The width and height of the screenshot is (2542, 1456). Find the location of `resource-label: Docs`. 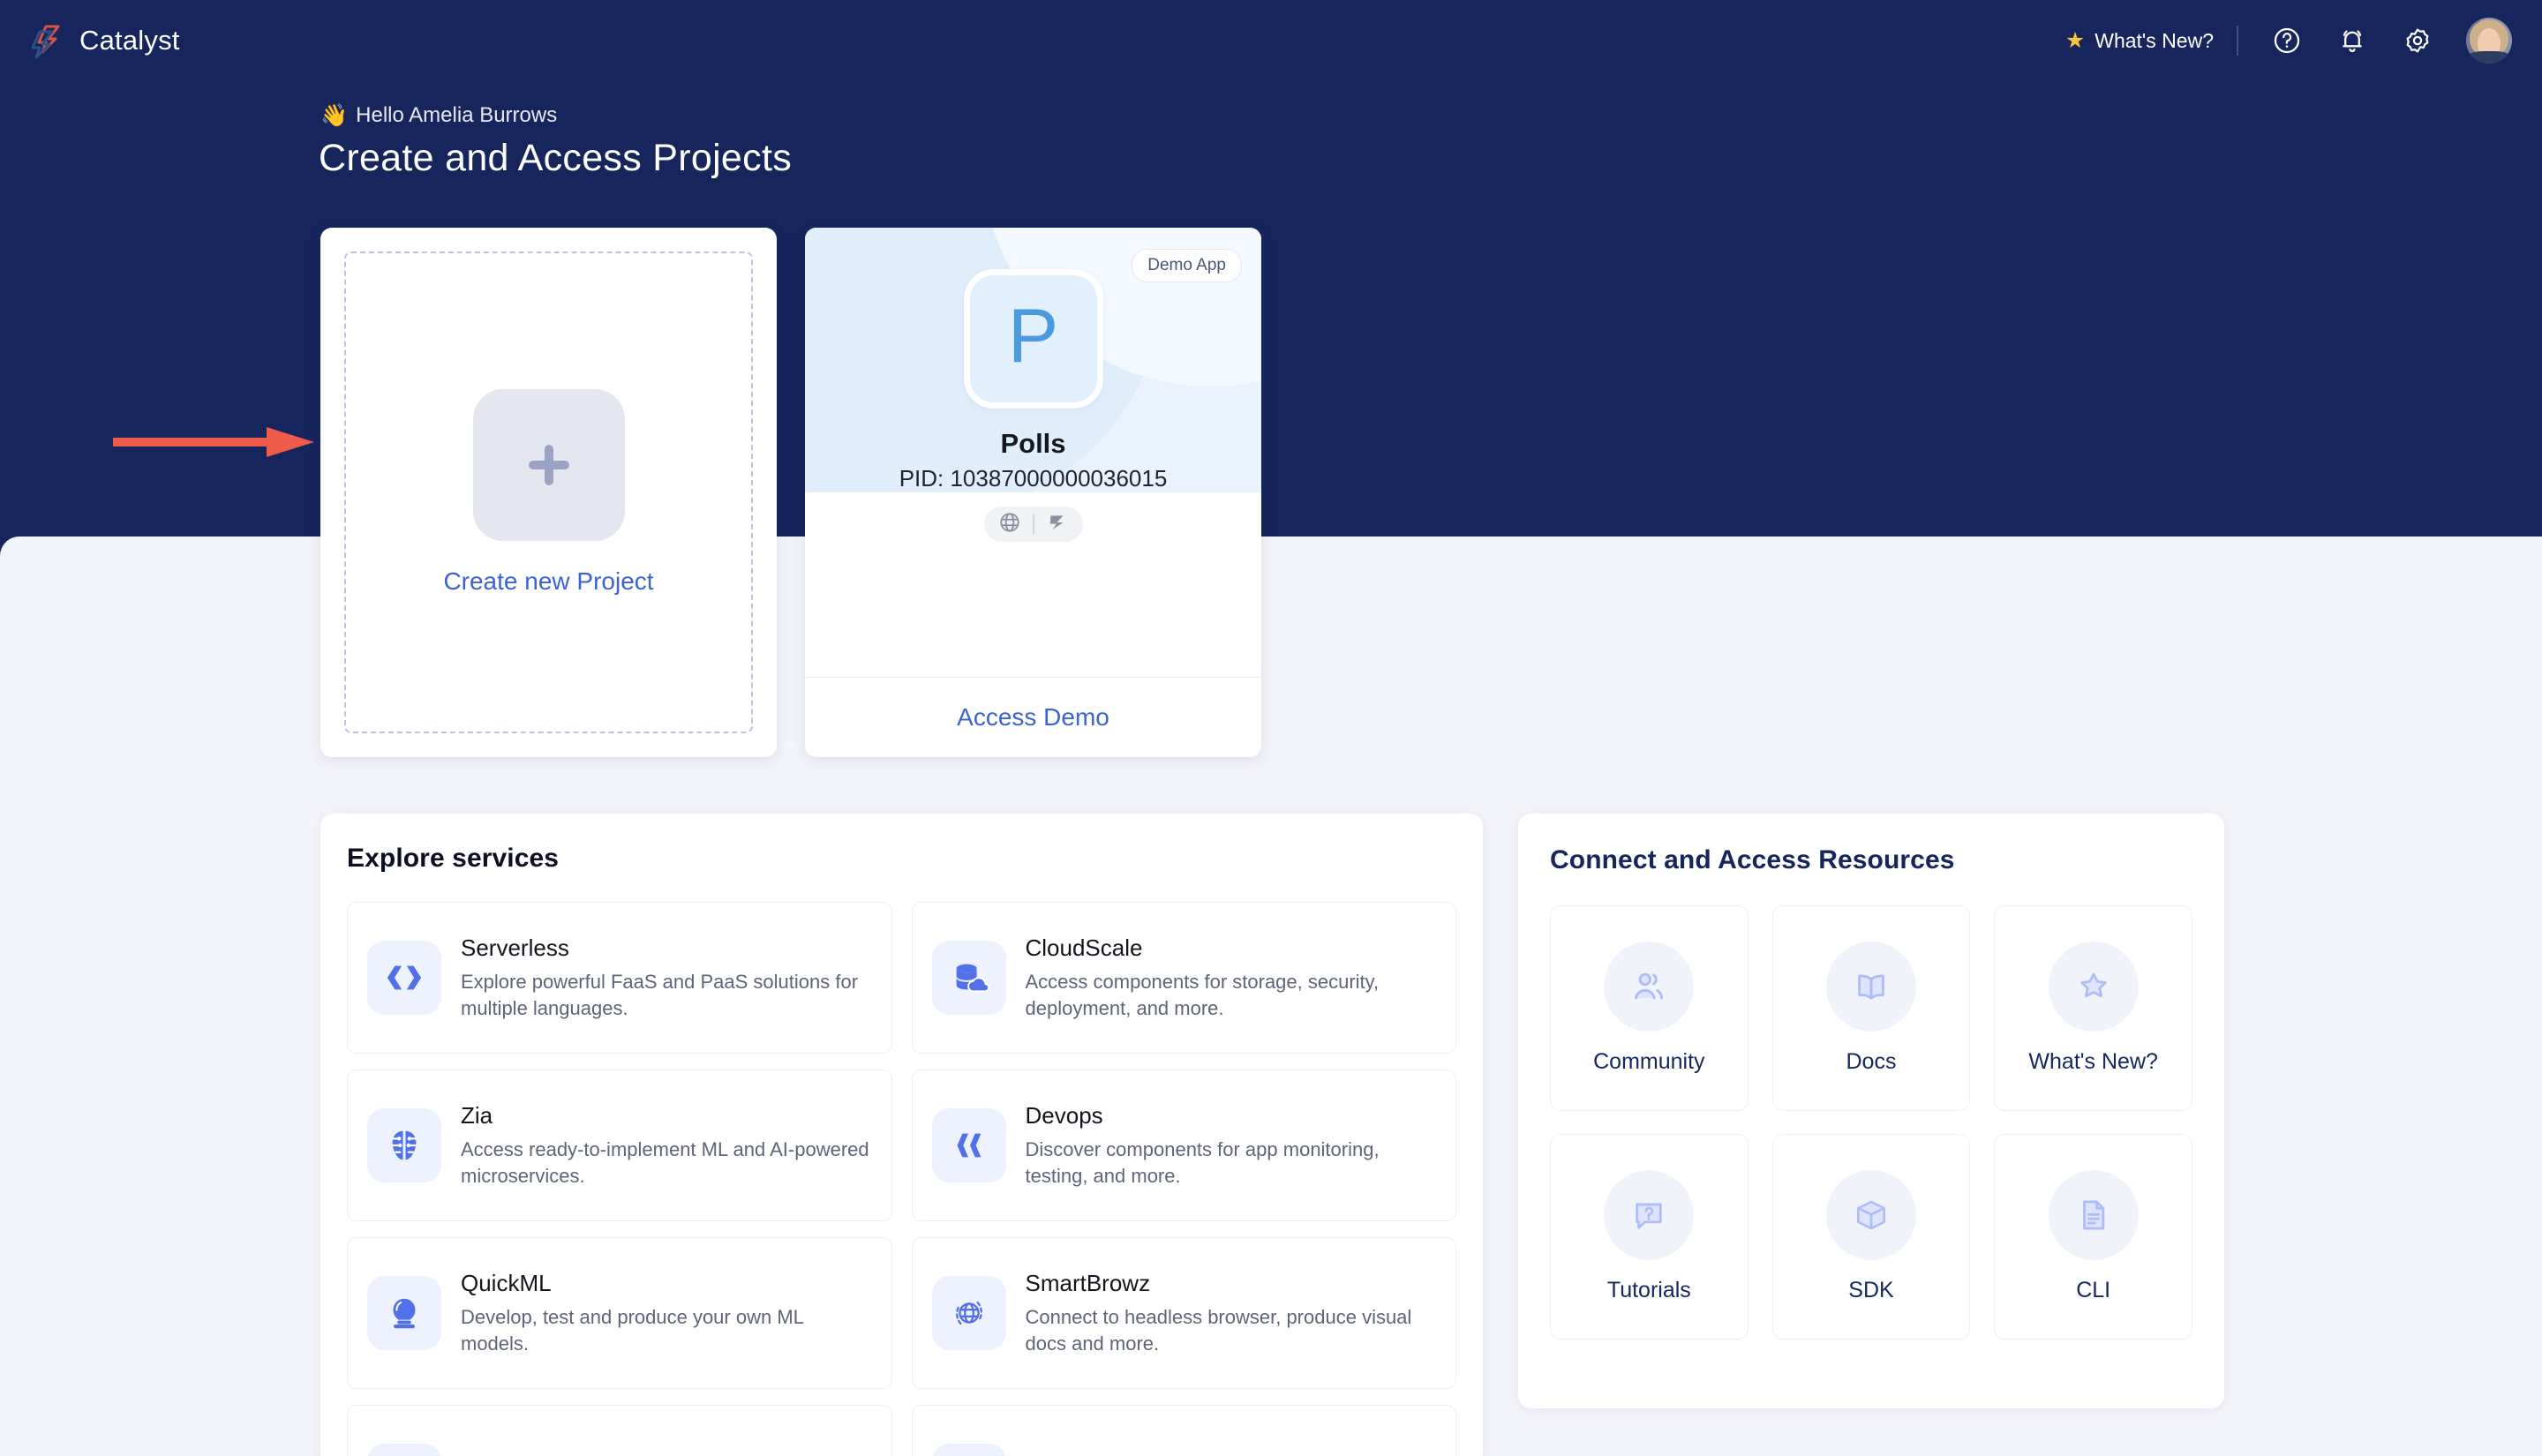

resource-label: Docs is located at coordinates (1871, 1061).